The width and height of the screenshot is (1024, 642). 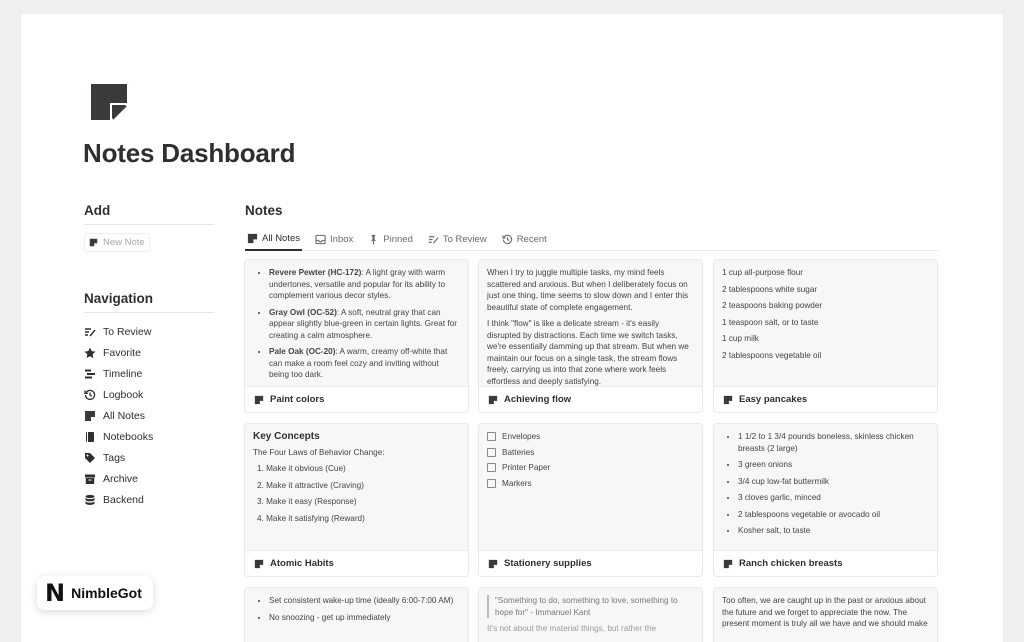 I want to click on tab-pinned: Pinned, so click(x=390, y=239).